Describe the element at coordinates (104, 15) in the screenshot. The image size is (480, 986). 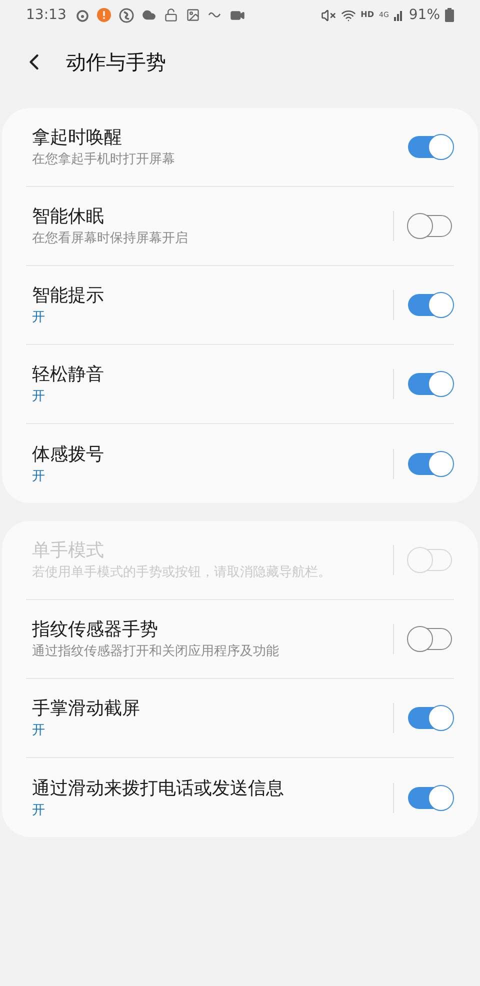
I see `alert-icon` at that location.